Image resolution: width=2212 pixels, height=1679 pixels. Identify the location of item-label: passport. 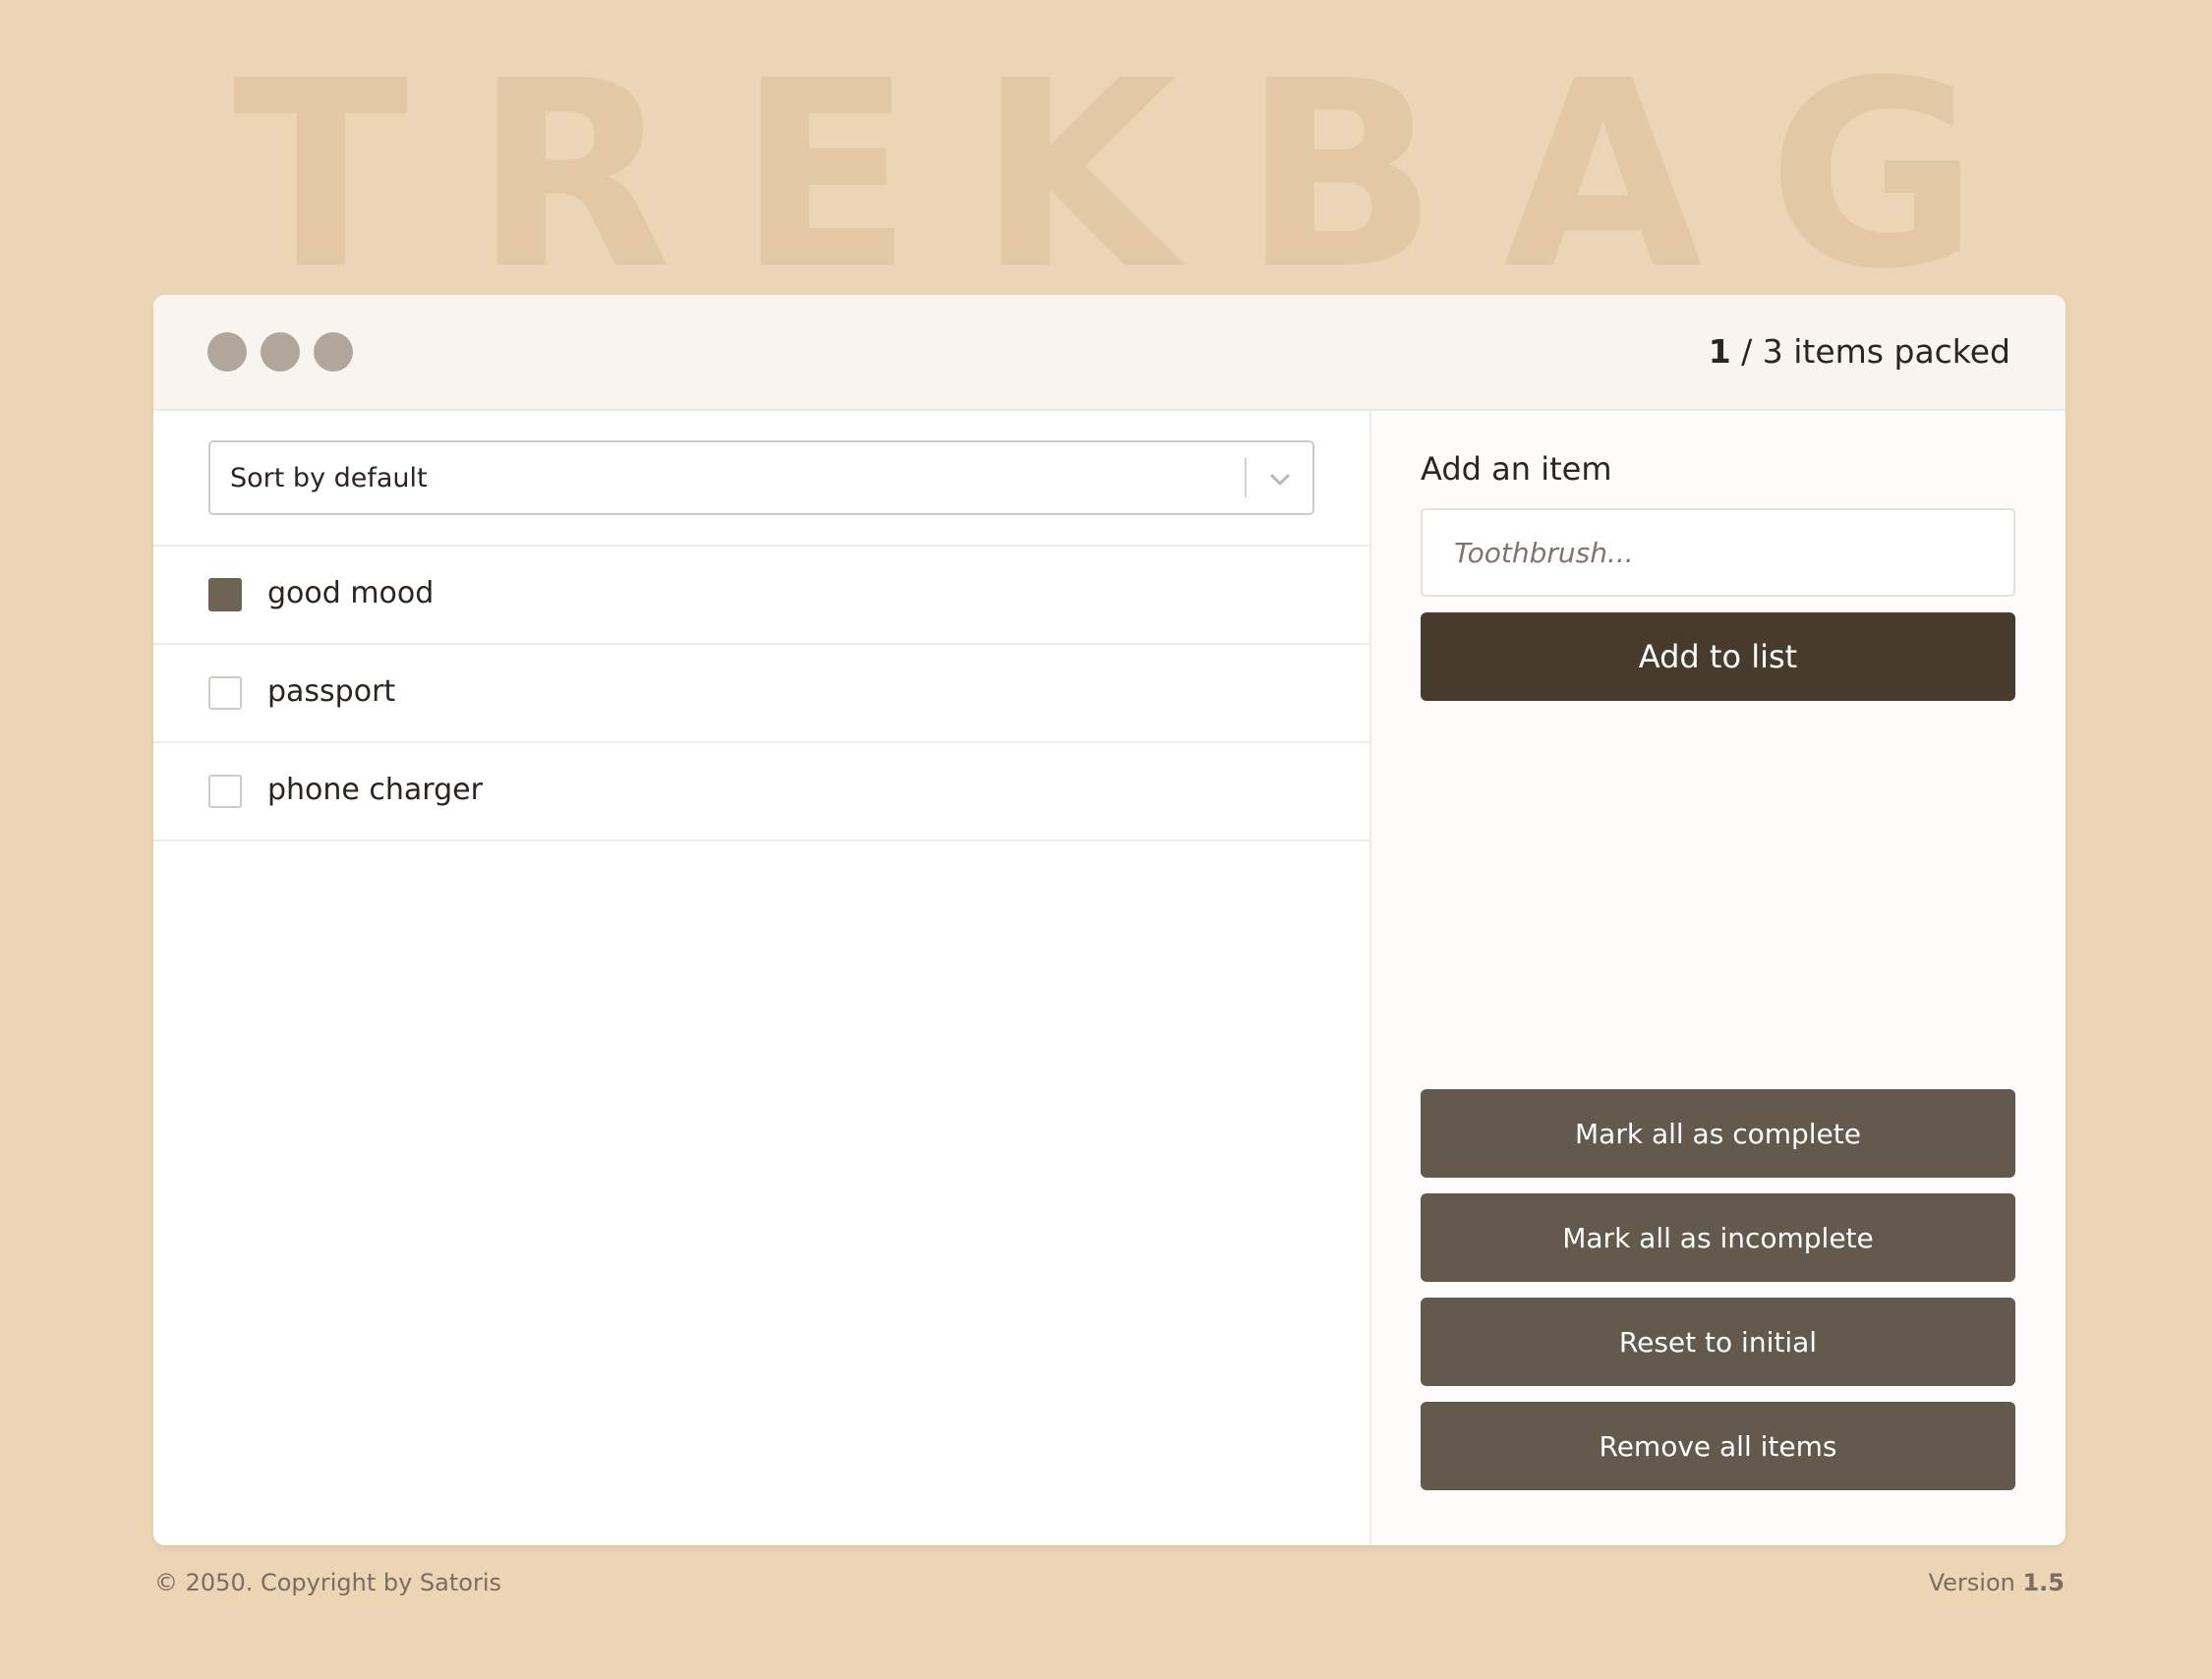
(332, 692).